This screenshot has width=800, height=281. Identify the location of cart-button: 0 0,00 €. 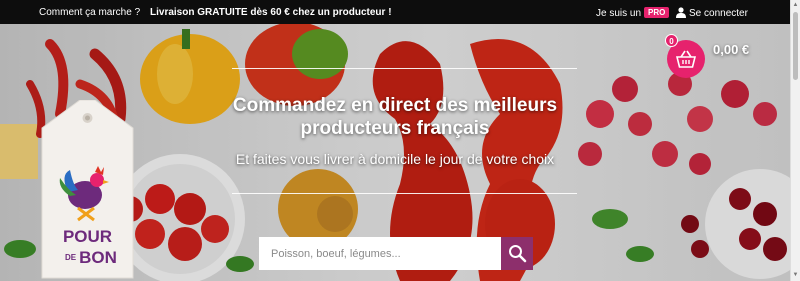
(720, 56).